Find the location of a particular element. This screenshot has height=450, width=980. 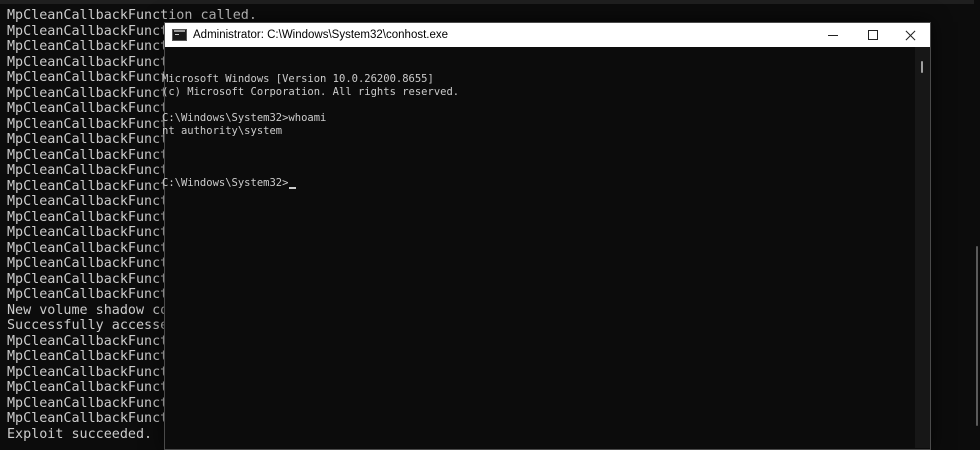

minimize-button is located at coordinates (833, 35).